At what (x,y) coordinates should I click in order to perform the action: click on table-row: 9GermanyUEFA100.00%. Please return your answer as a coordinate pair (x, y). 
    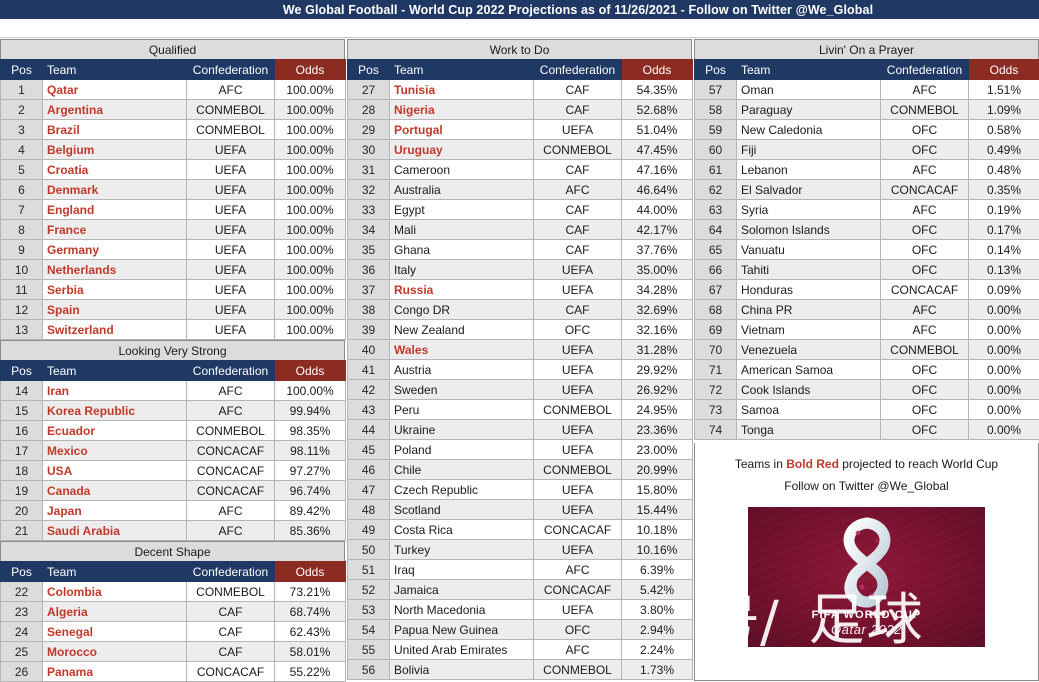
    Looking at the image, I should click on (173, 250).